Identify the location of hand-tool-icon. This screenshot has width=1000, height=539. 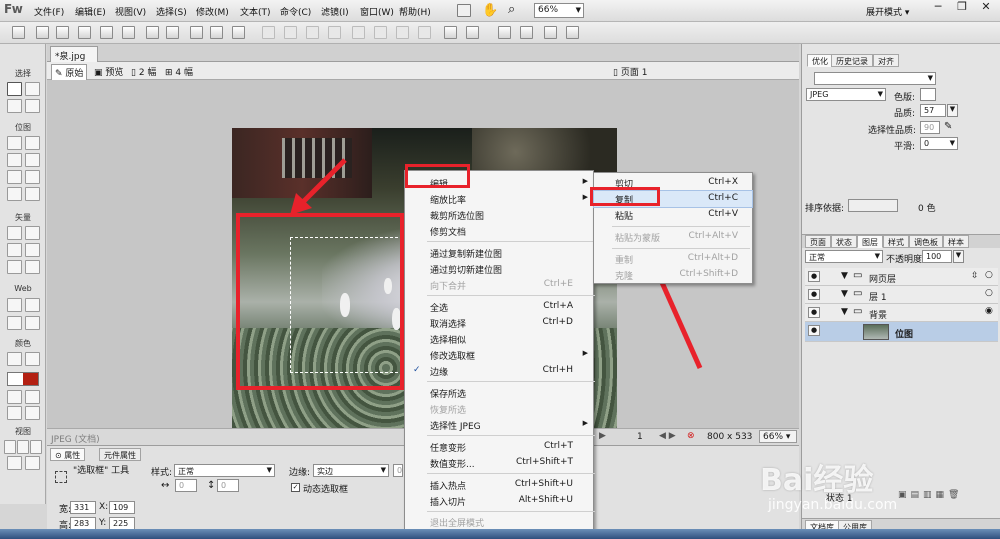
(14, 463).